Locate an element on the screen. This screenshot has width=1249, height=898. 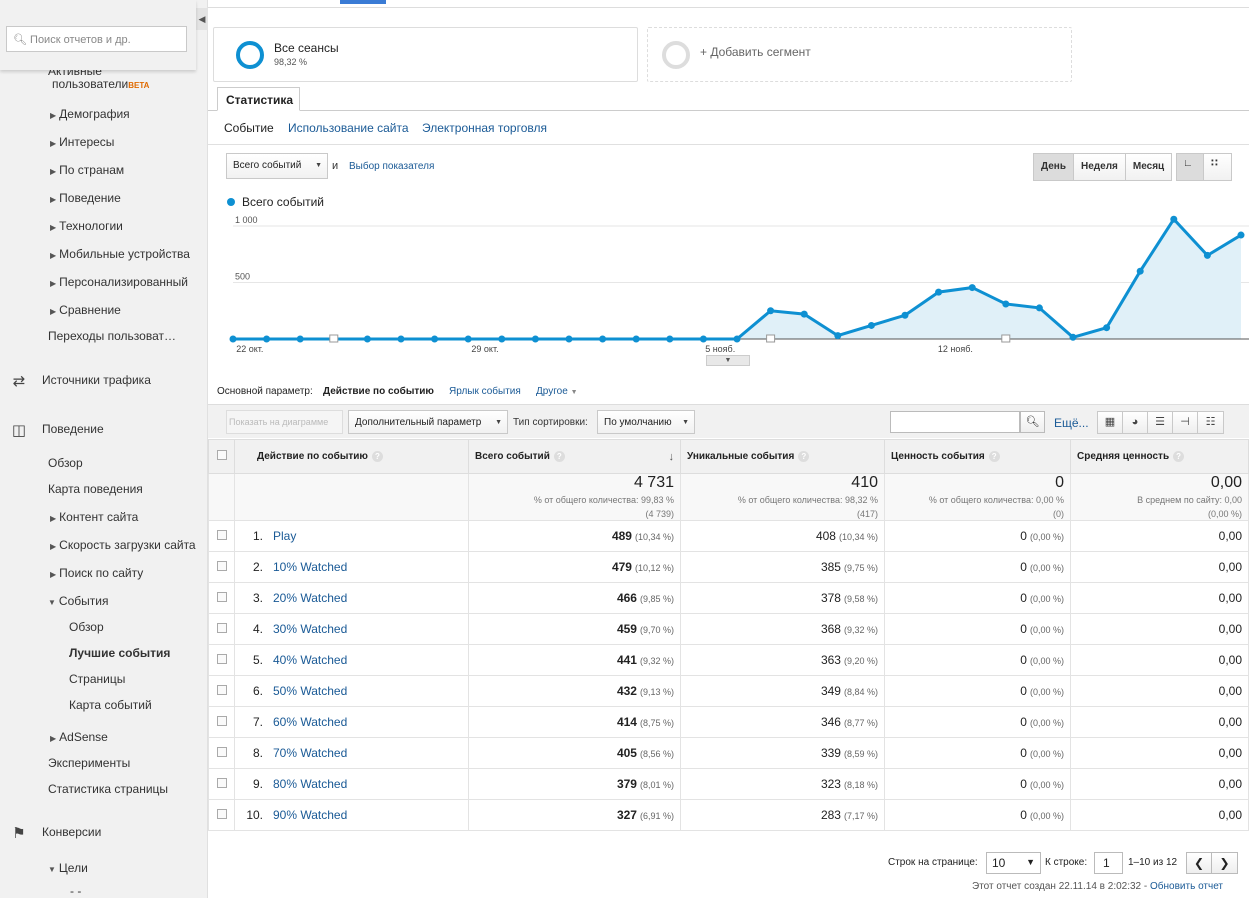
metric-dropdown: Всего событий ▼ is located at coordinates (277, 166).